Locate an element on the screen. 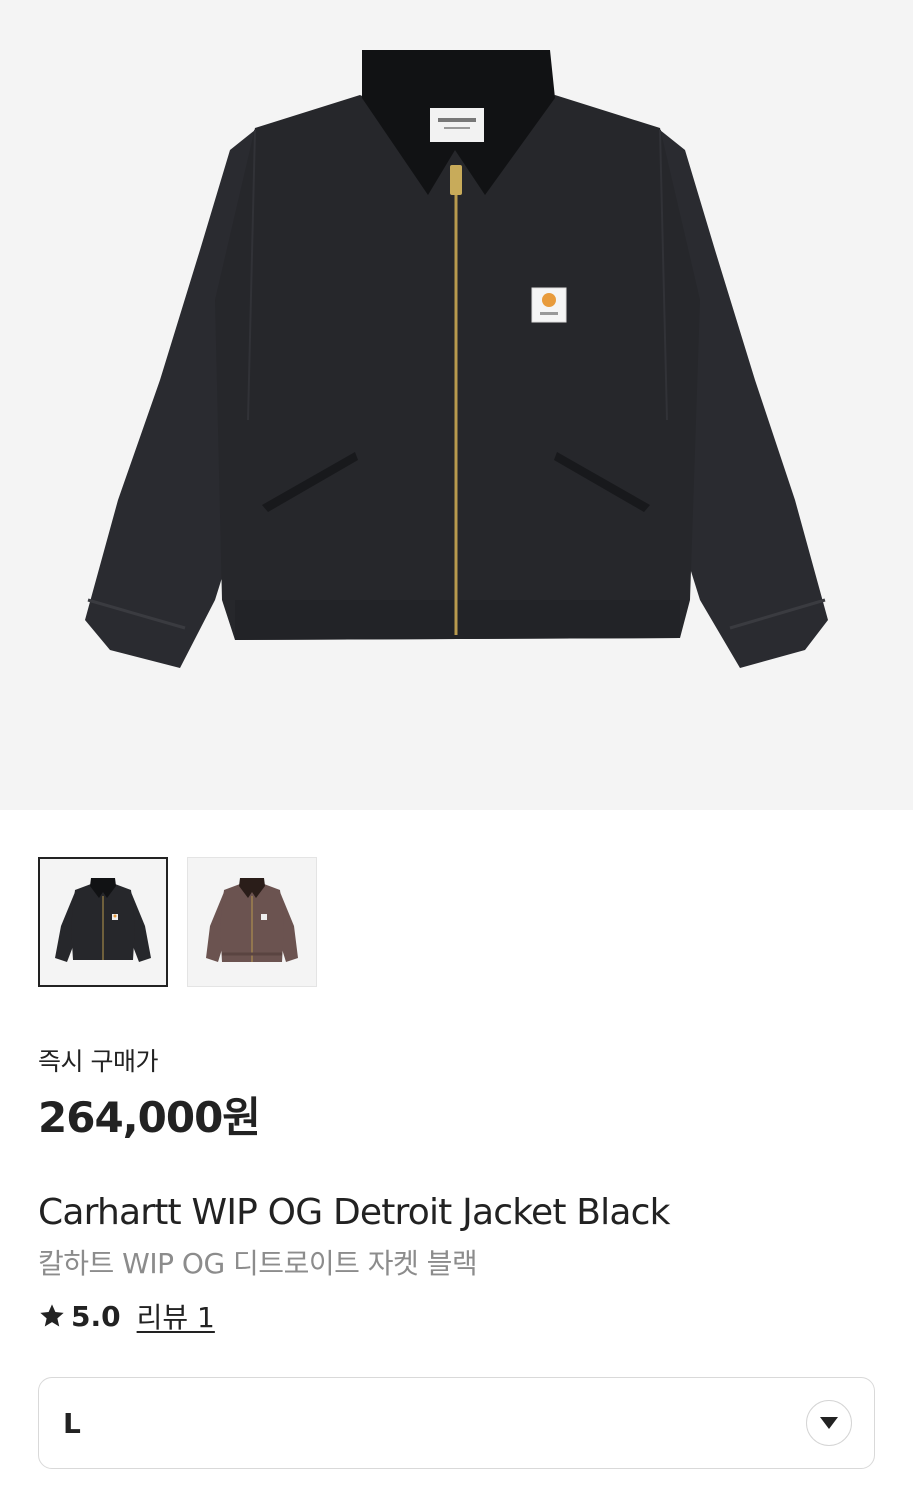 This screenshot has height=1500, width=913. review-link: 리뷰 1 is located at coordinates (176, 1316).